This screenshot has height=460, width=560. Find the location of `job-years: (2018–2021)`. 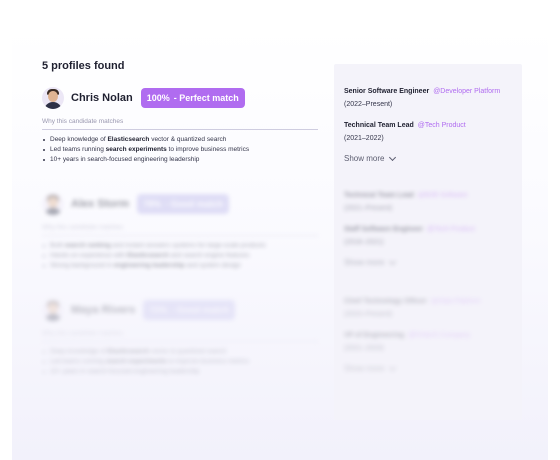

job-years: (2018–2021) is located at coordinates (364, 242).